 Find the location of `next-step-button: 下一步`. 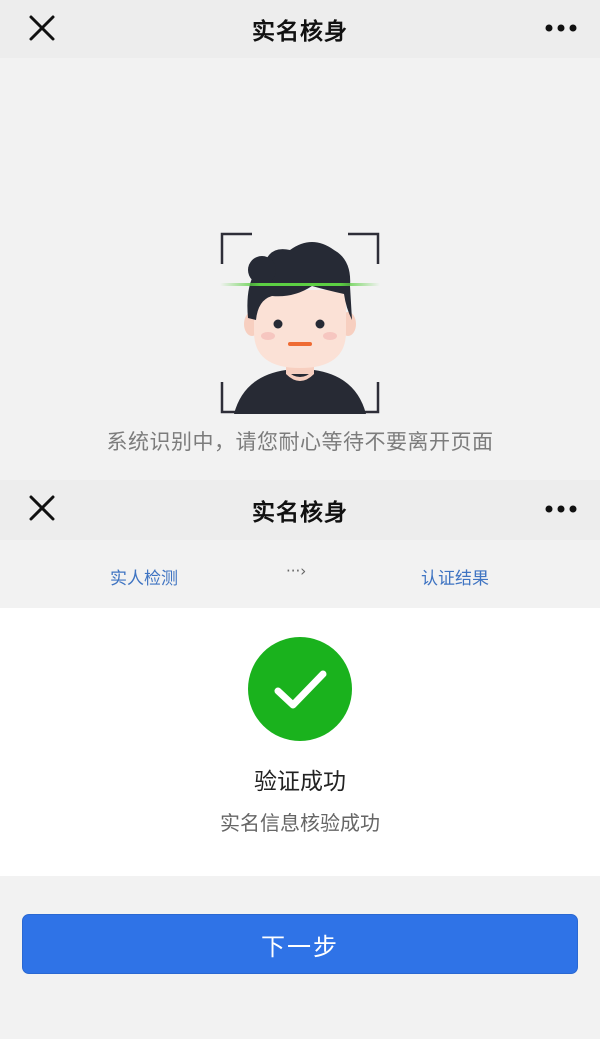

next-step-button: 下一步 is located at coordinates (300, 944).